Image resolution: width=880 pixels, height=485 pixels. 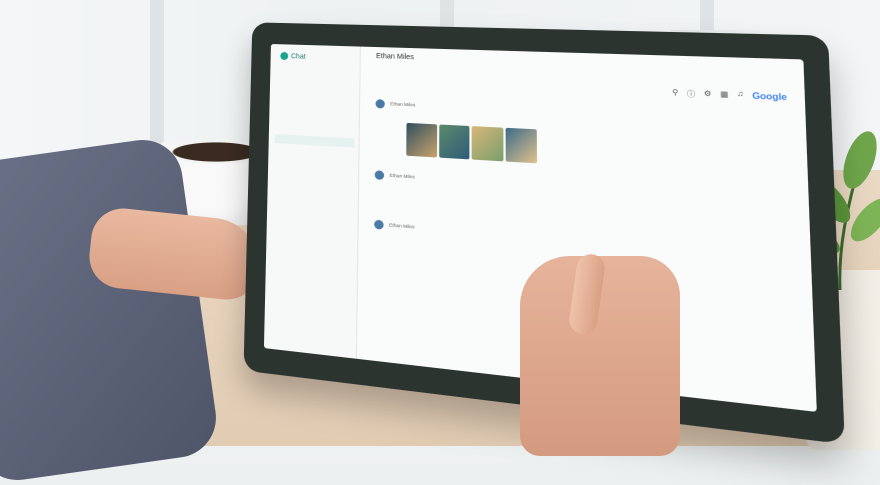 What do you see at coordinates (298, 56) in the screenshot?
I see `app-title-label: Chat` at bounding box center [298, 56].